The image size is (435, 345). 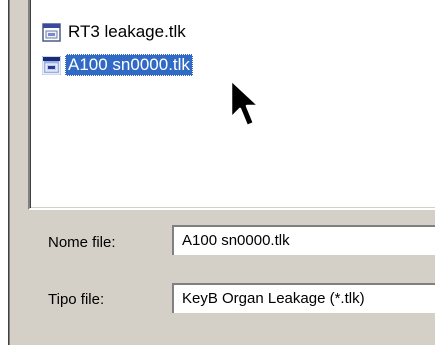 I want to click on file-item-label: RT3 leakage.tlk, so click(x=127, y=31).